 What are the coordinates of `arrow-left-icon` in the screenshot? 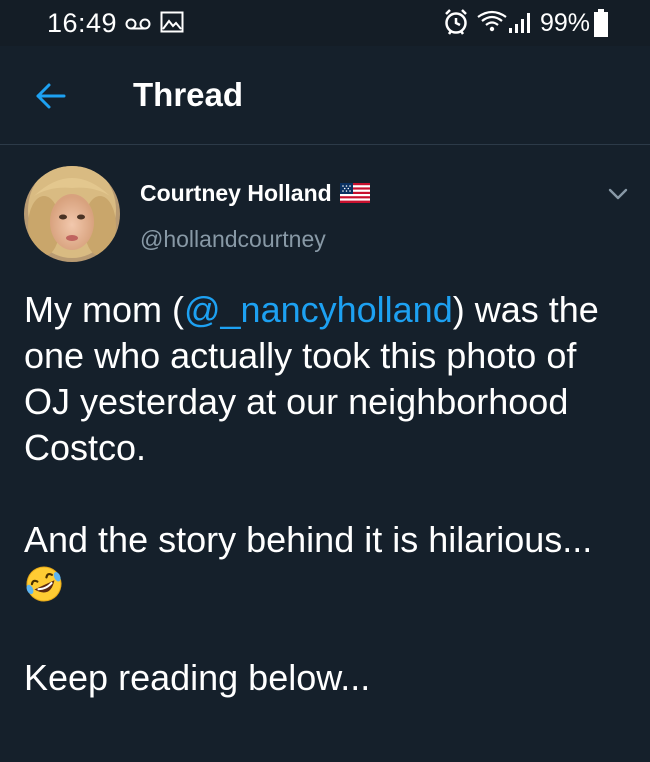 It's located at (51, 96).